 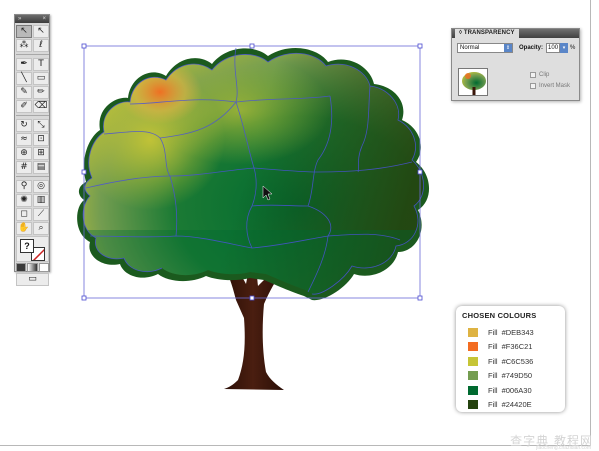 I want to click on colour-swatch-row: Fill #749D50, so click(x=510, y=376).